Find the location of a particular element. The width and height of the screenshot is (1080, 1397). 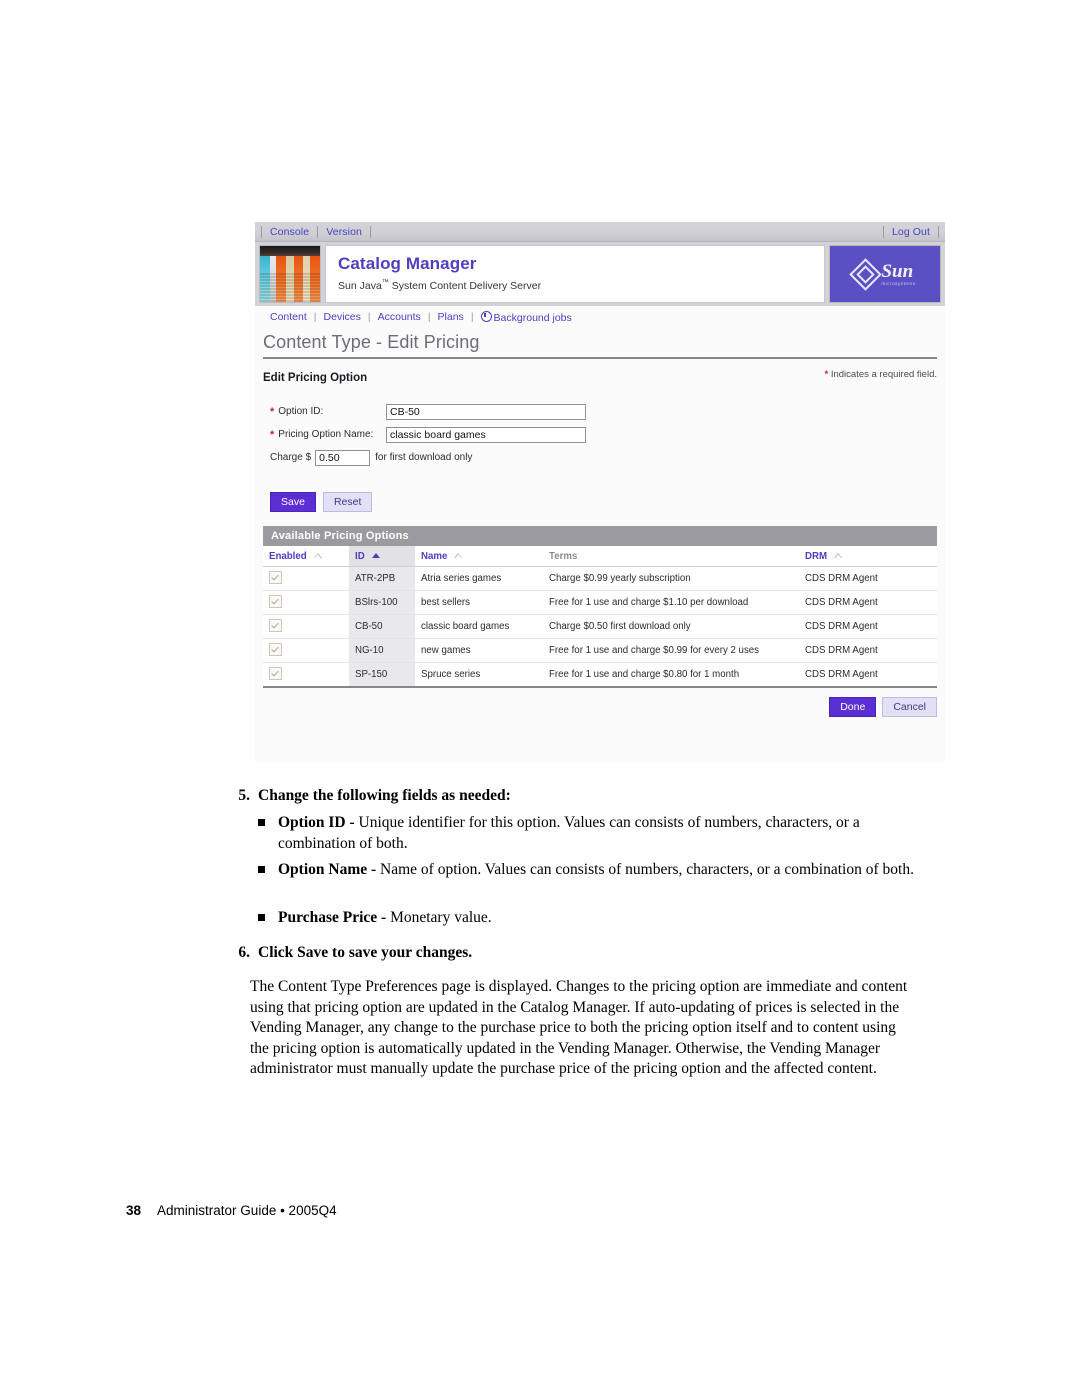

page-footer: 38 Administrator Guide • 2005Q4 is located at coordinates (231, 1210).